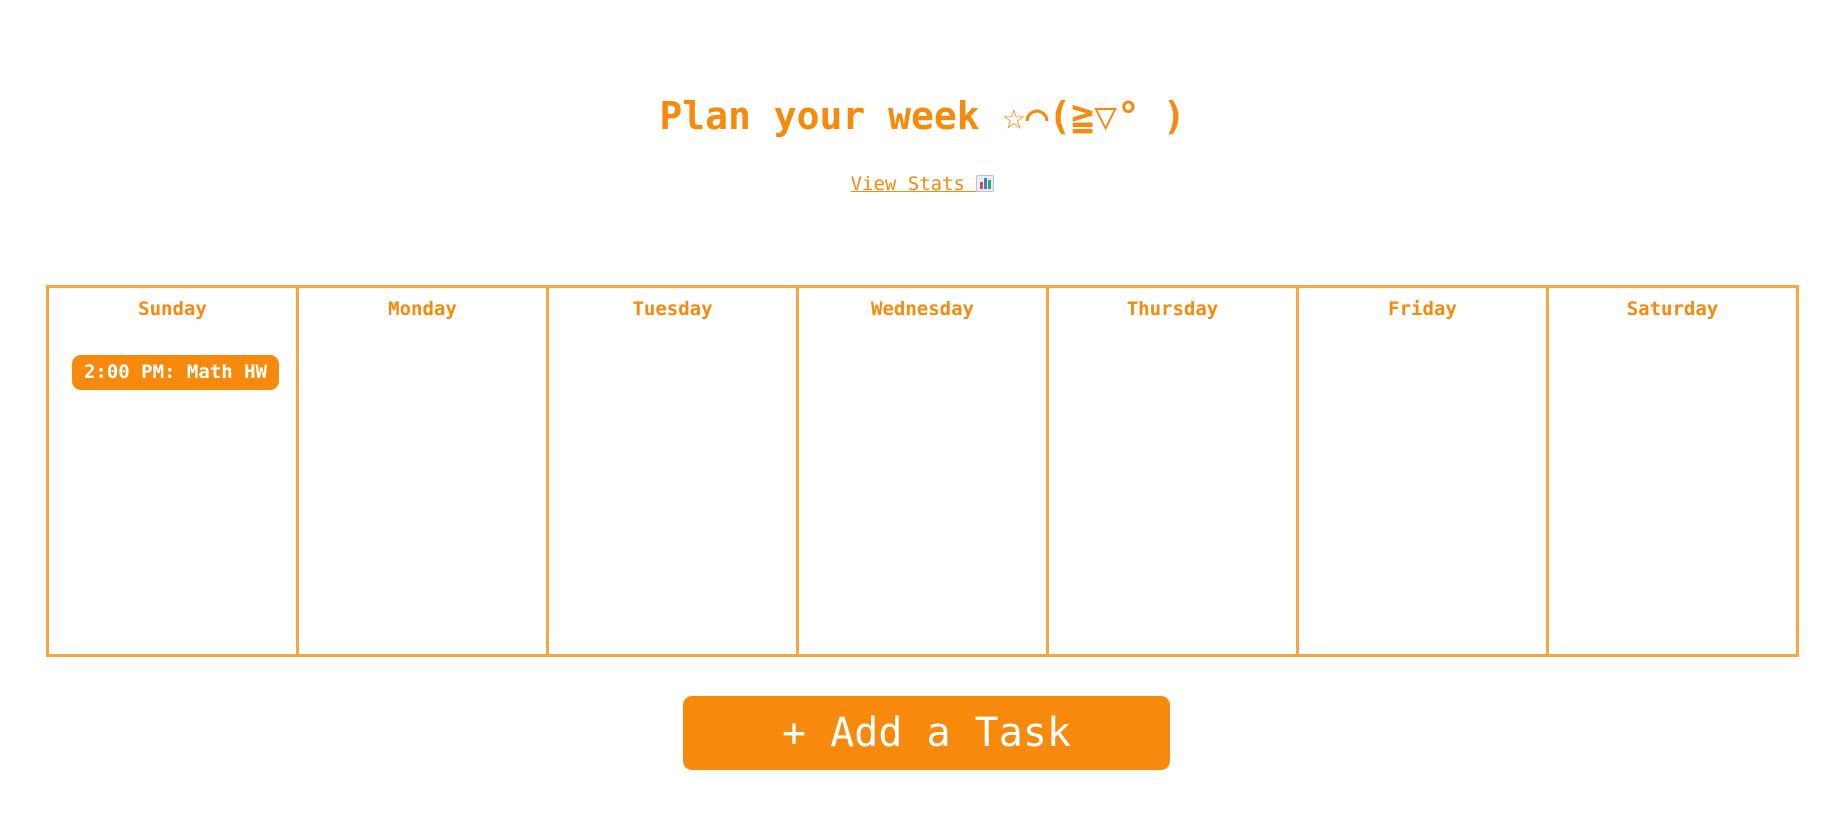 This screenshot has width=1845, height=830. Describe the element at coordinates (922, 309) in the screenshot. I see `day-header: Wednesday` at that location.